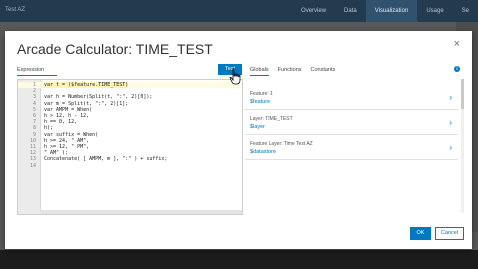 The height and width of the screenshot is (269, 478). Describe the element at coordinates (449, 233) in the screenshot. I see `cancel-button: Cancel` at that location.